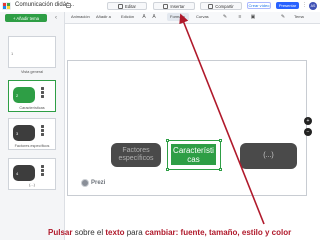 The image size is (320, 240). I want to click on caption-part: cambiar: fuente, tamaño, estilo y color, so click(218, 232).